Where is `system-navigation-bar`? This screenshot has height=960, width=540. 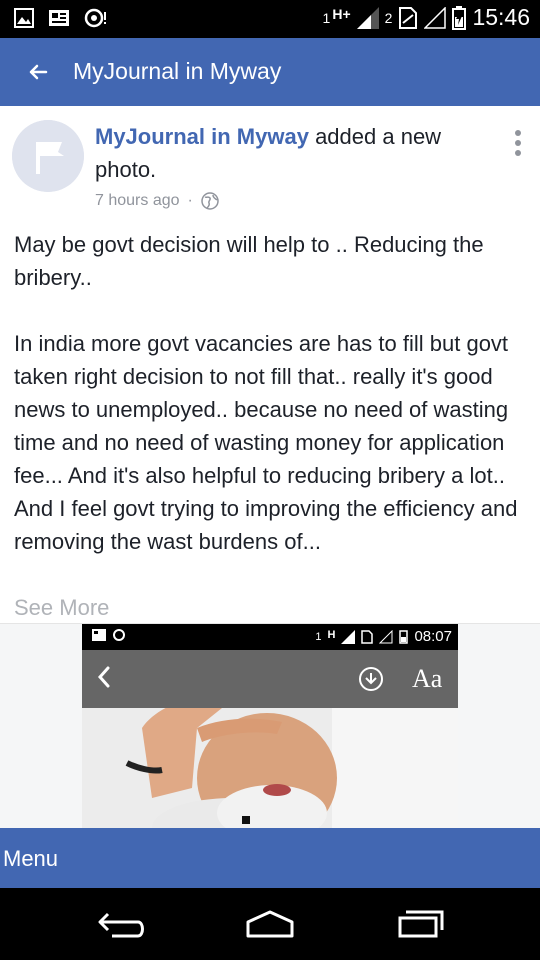
system-navigation-bar is located at coordinates (270, 924).